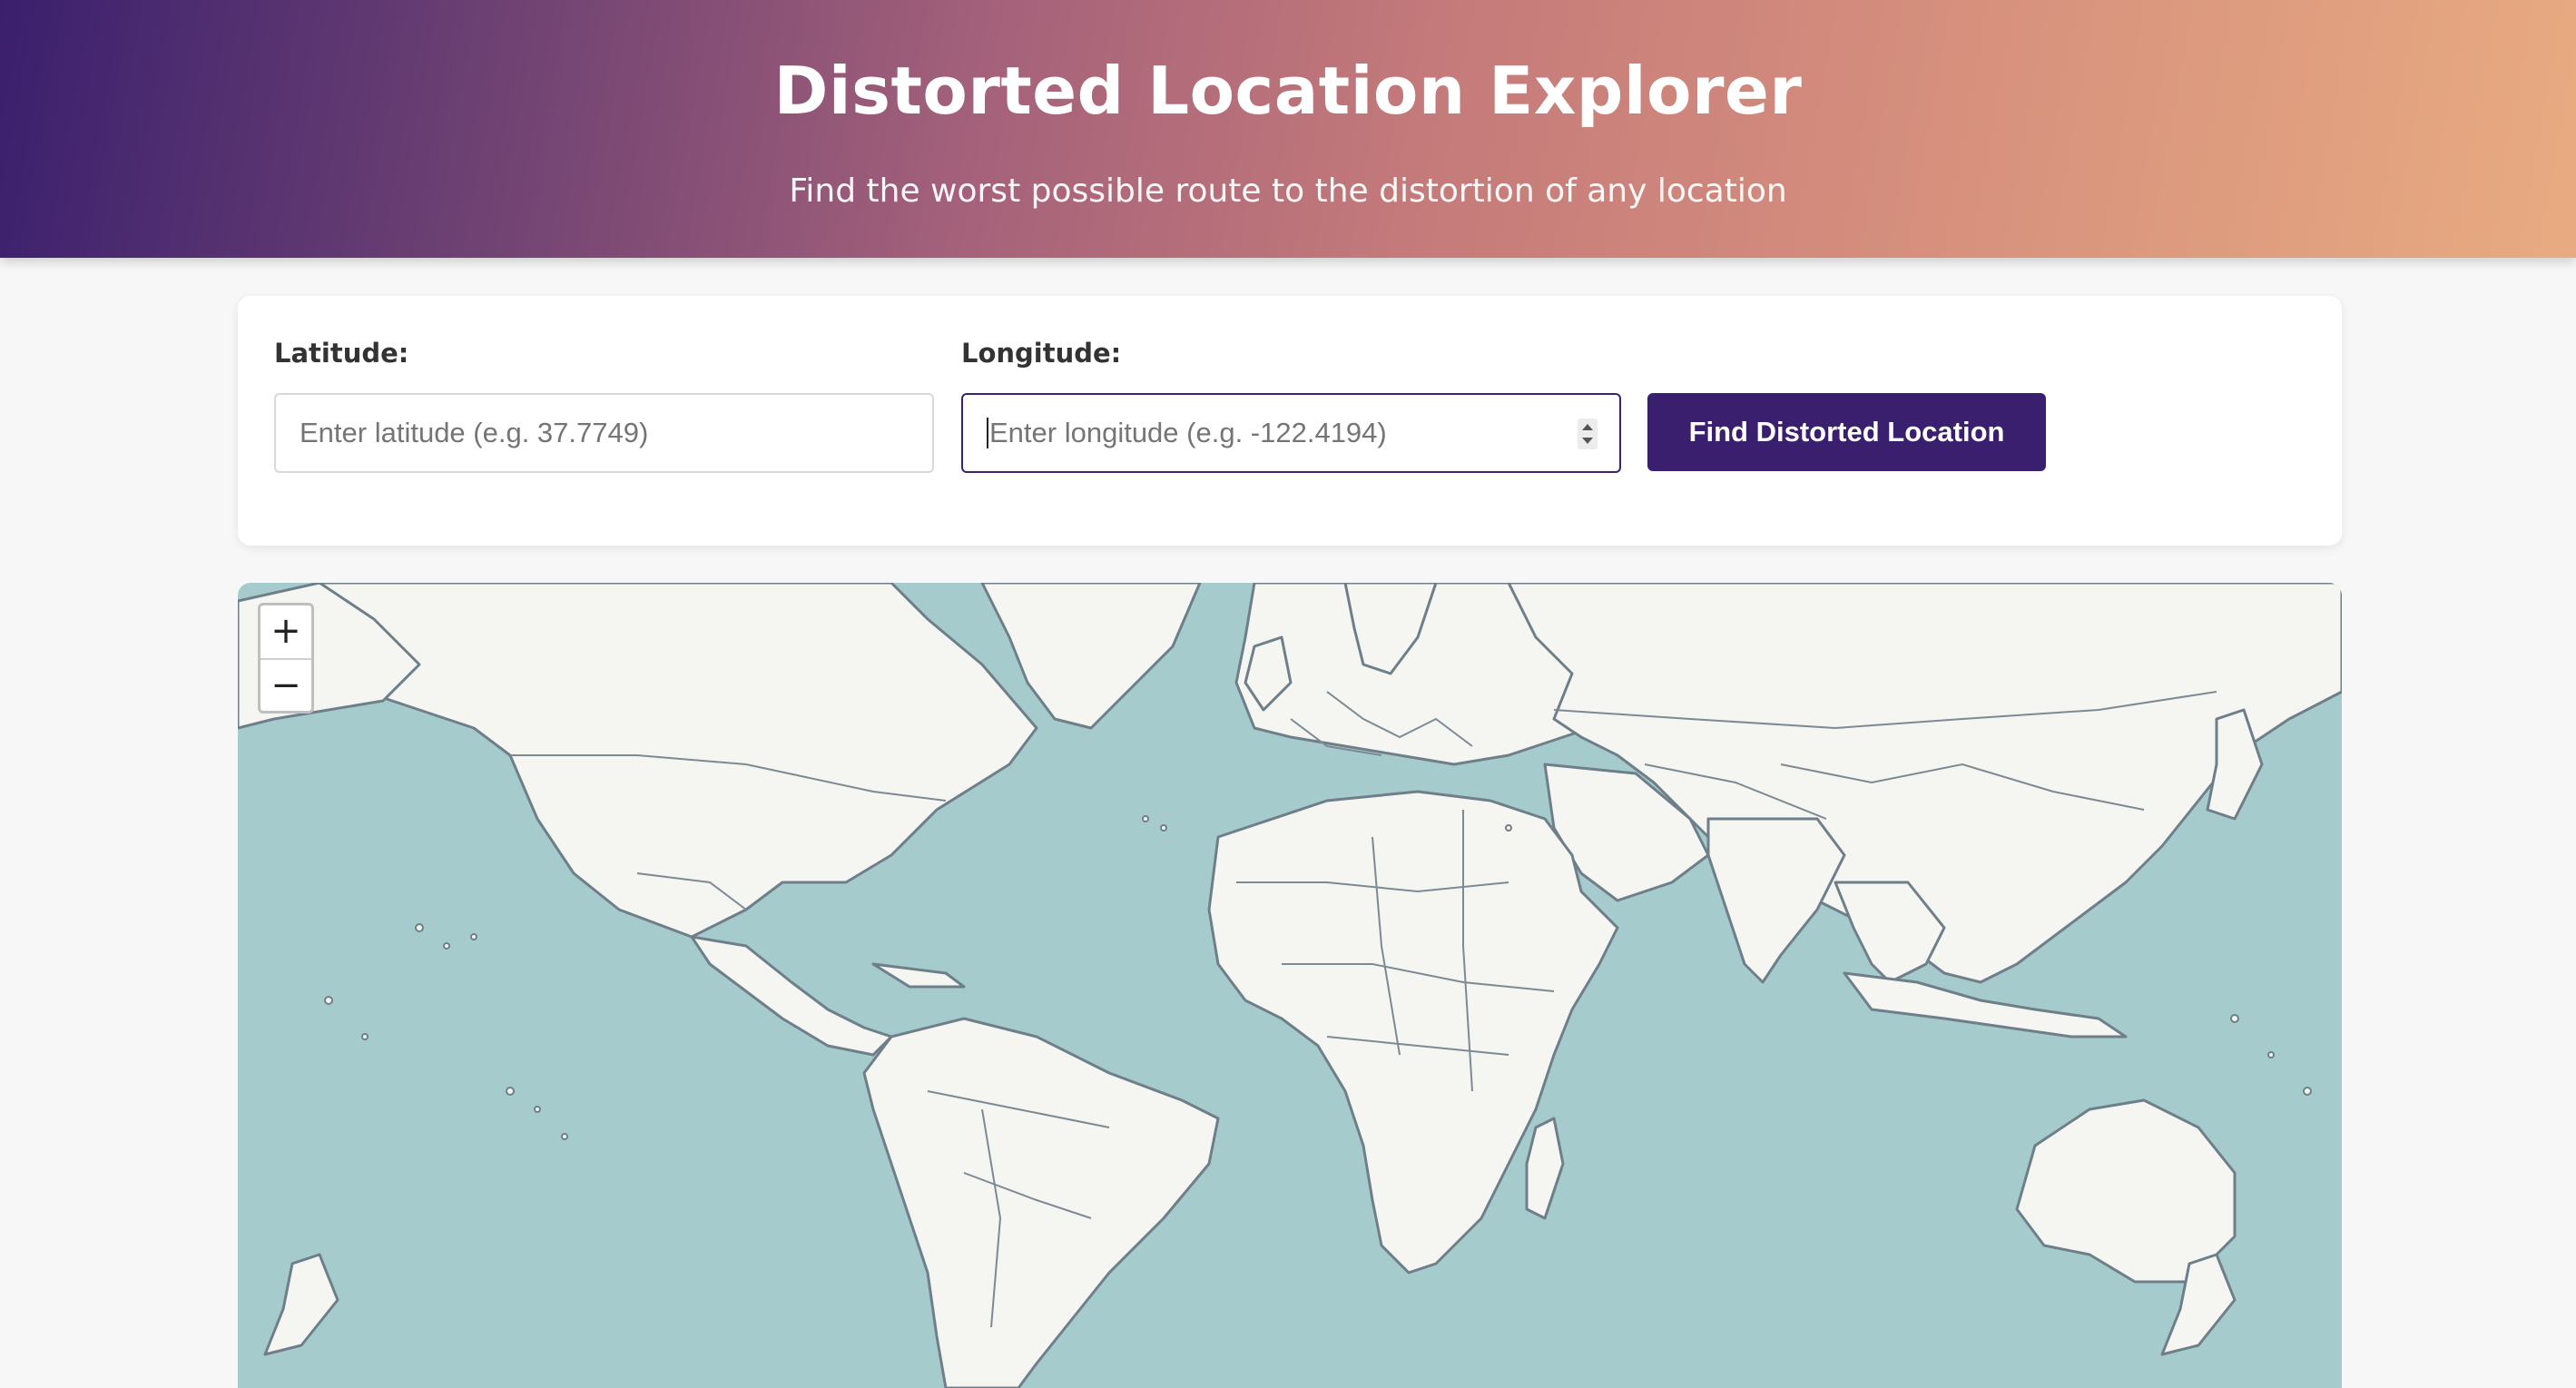 The width and height of the screenshot is (2576, 1388). I want to click on zoom-control: + −, so click(286, 658).